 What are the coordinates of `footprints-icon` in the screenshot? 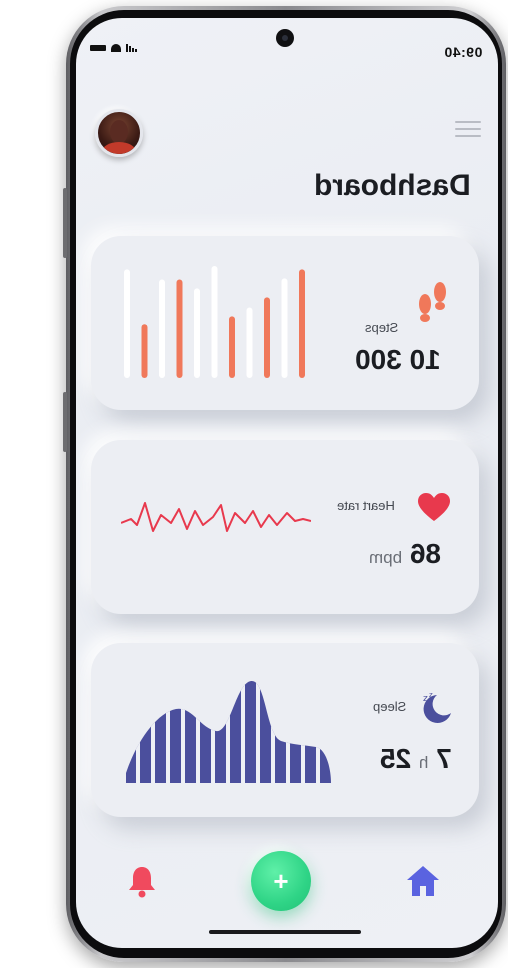 It's located at (432, 302).